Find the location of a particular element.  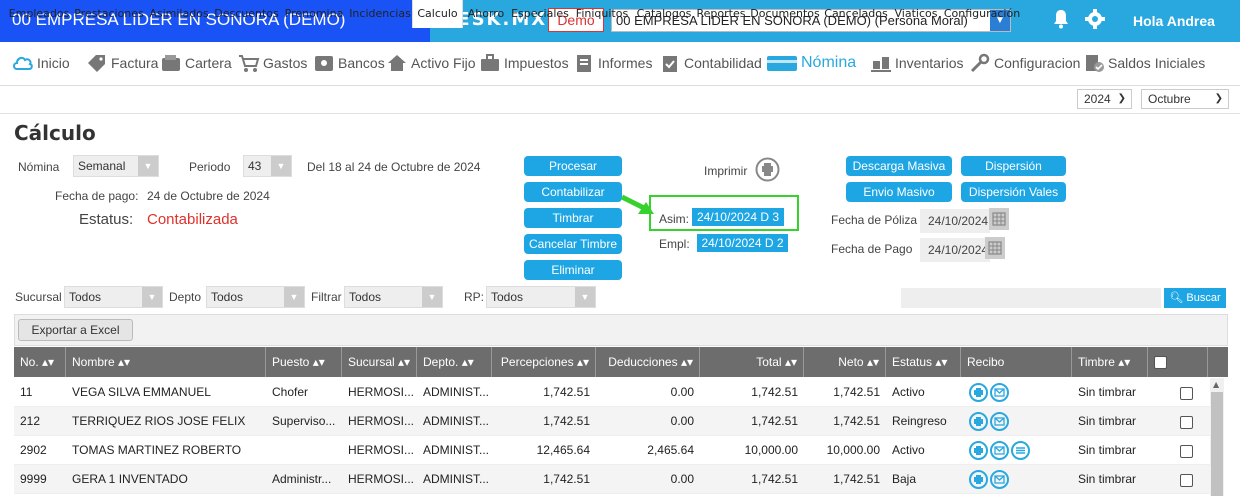

descarga-masiva-button: Descarga Masiva is located at coordinates (899, 166).